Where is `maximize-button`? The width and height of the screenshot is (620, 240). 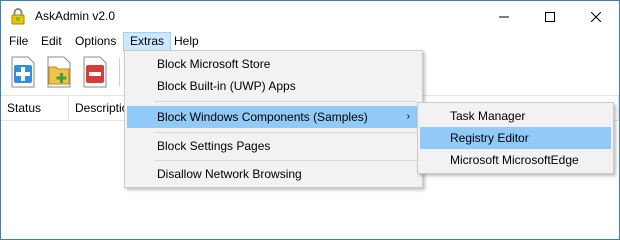
maximize-button is located at coordinates (550, 16).